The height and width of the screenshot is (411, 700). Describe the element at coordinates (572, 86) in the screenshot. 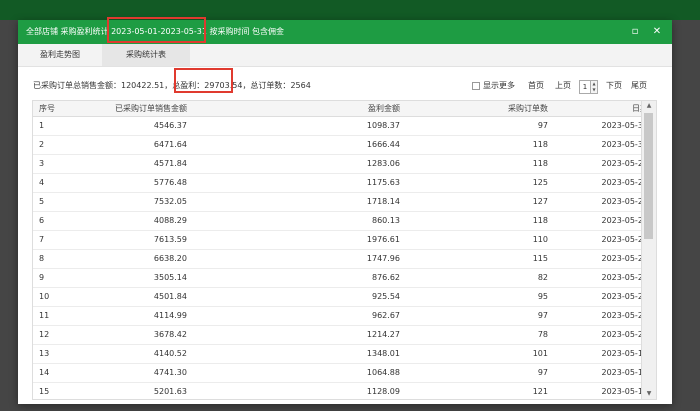

I see `pager: 显示更多 首页 上页 1 ▲ ▼ 下页 尾页` at that location.